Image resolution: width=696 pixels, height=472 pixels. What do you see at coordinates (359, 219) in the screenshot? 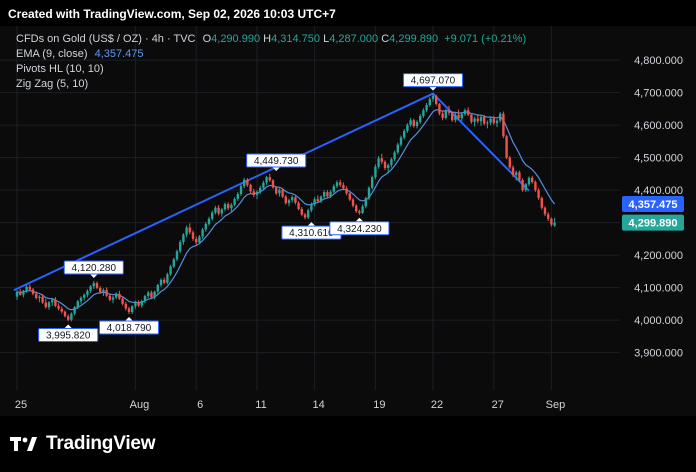
I see `pivot-pointer` at bounding box center [359, 219].